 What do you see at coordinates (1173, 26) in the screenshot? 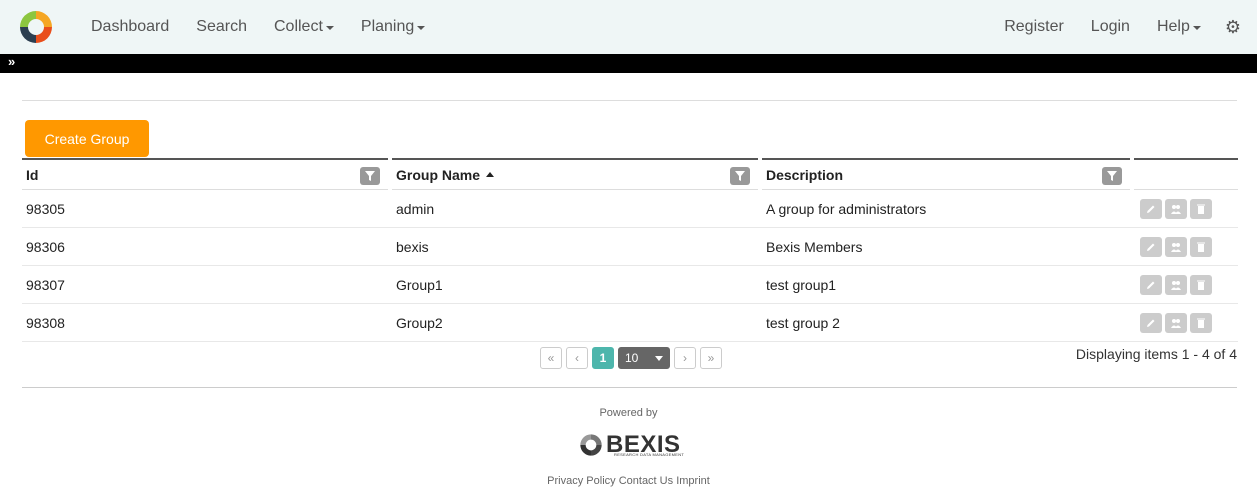
I see `nav-help-label: Help` at bounding box center [1173, 26].